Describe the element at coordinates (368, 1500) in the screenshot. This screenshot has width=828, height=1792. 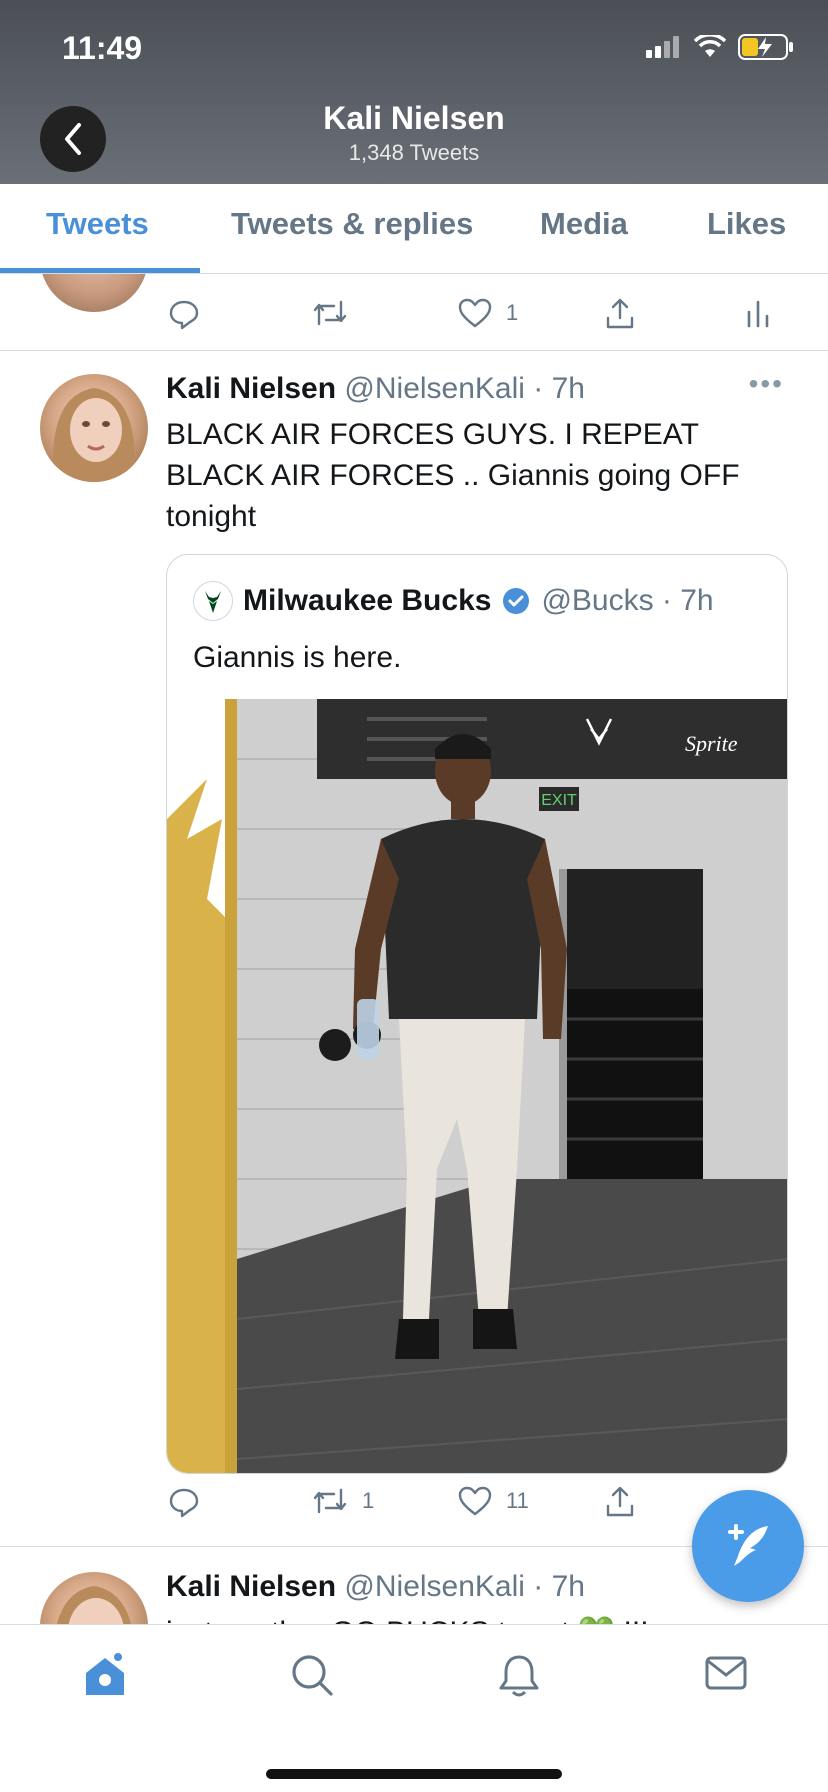
I see `retweet-count: 1` at that location.